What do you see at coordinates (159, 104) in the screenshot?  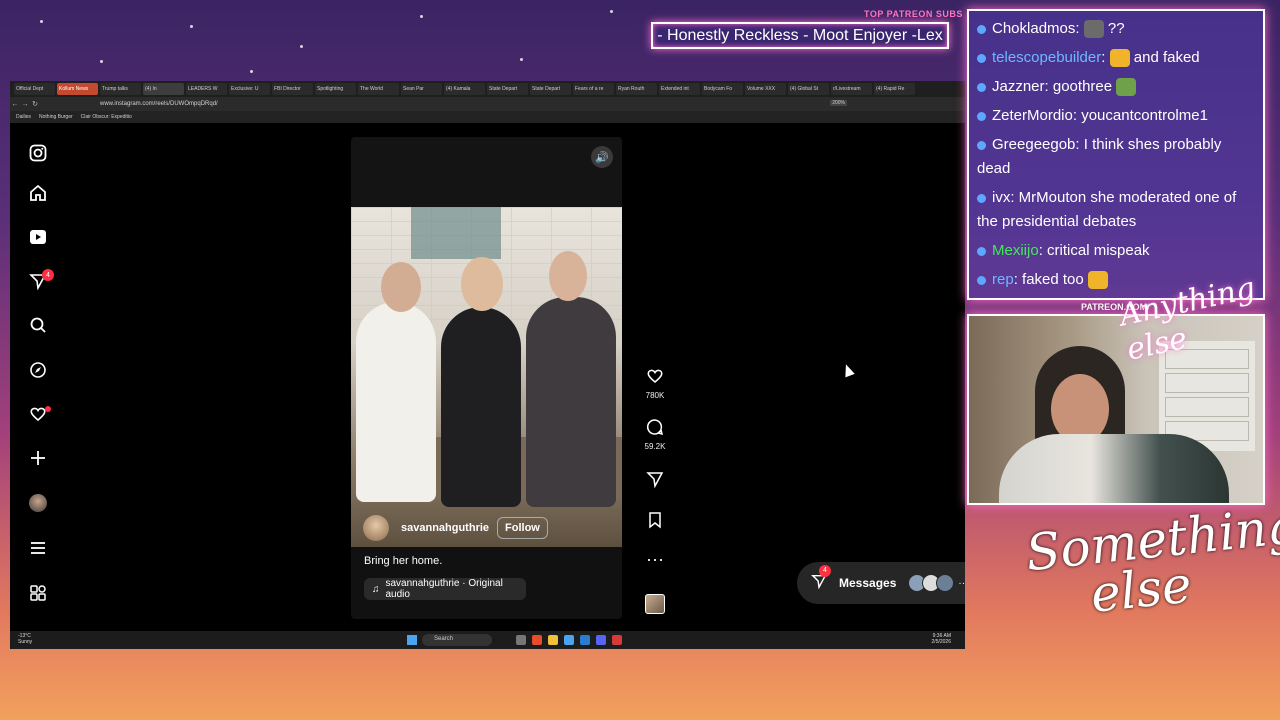 I see `url-field: www.instagram.com/reels/DUWOmpqDRqd/` at bounding box center [159, 104].